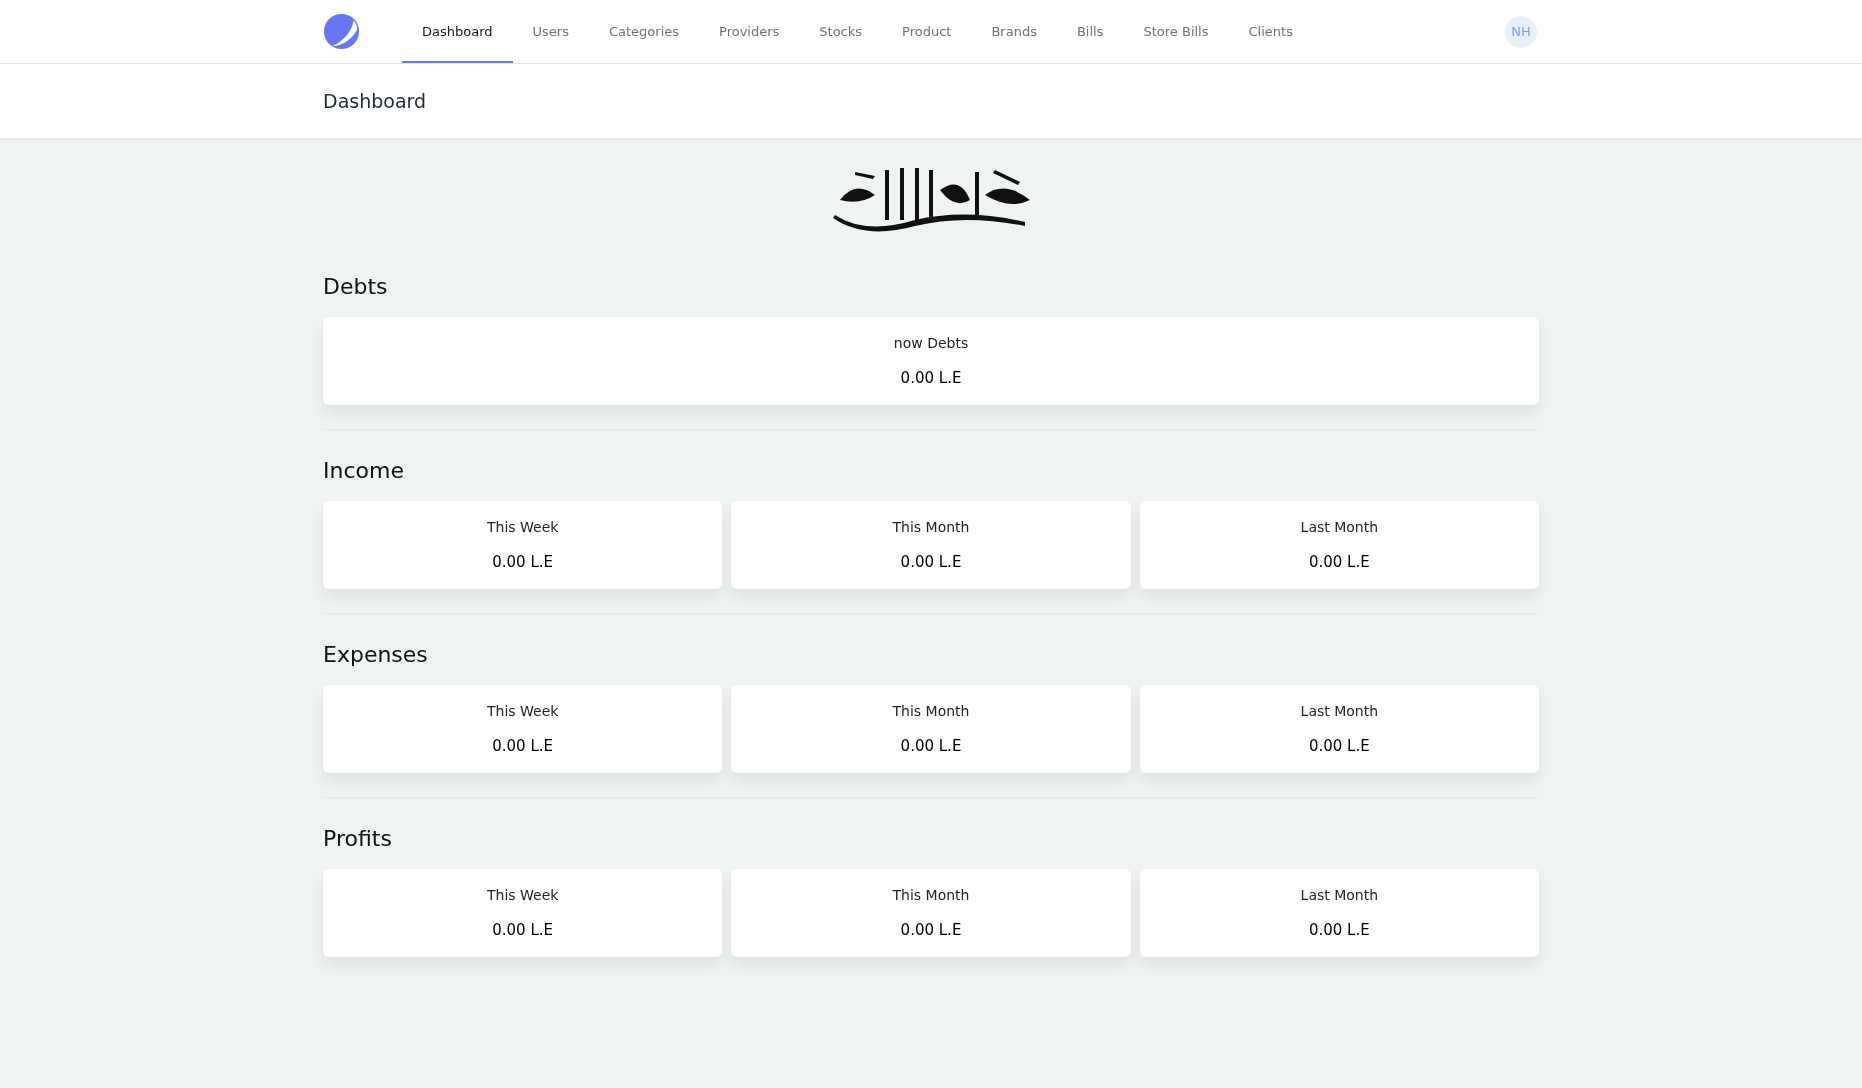 This screenshot has height=1088, width=1862. Describe the element at coordinates (376, 654) in the screenshot. I see `section-title: Expenses` at that location.